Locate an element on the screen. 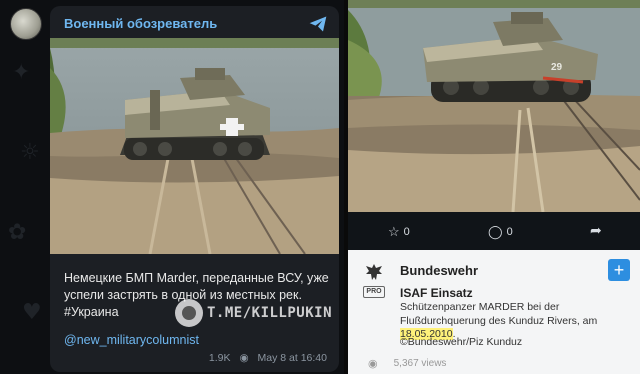 The width and height of the screenshot is (640, 374). pro-badge: PRO is located at coordinates (374, 292).